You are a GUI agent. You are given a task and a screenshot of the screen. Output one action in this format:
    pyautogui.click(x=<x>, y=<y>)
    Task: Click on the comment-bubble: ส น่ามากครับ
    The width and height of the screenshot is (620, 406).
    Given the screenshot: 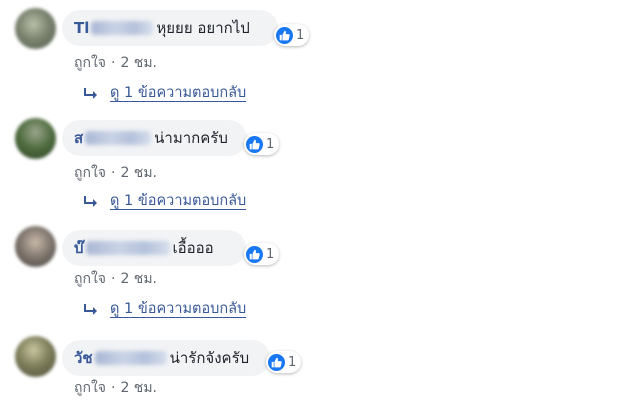 What is the action you would take?
    pyautogui.click(x=154, y=138)
    